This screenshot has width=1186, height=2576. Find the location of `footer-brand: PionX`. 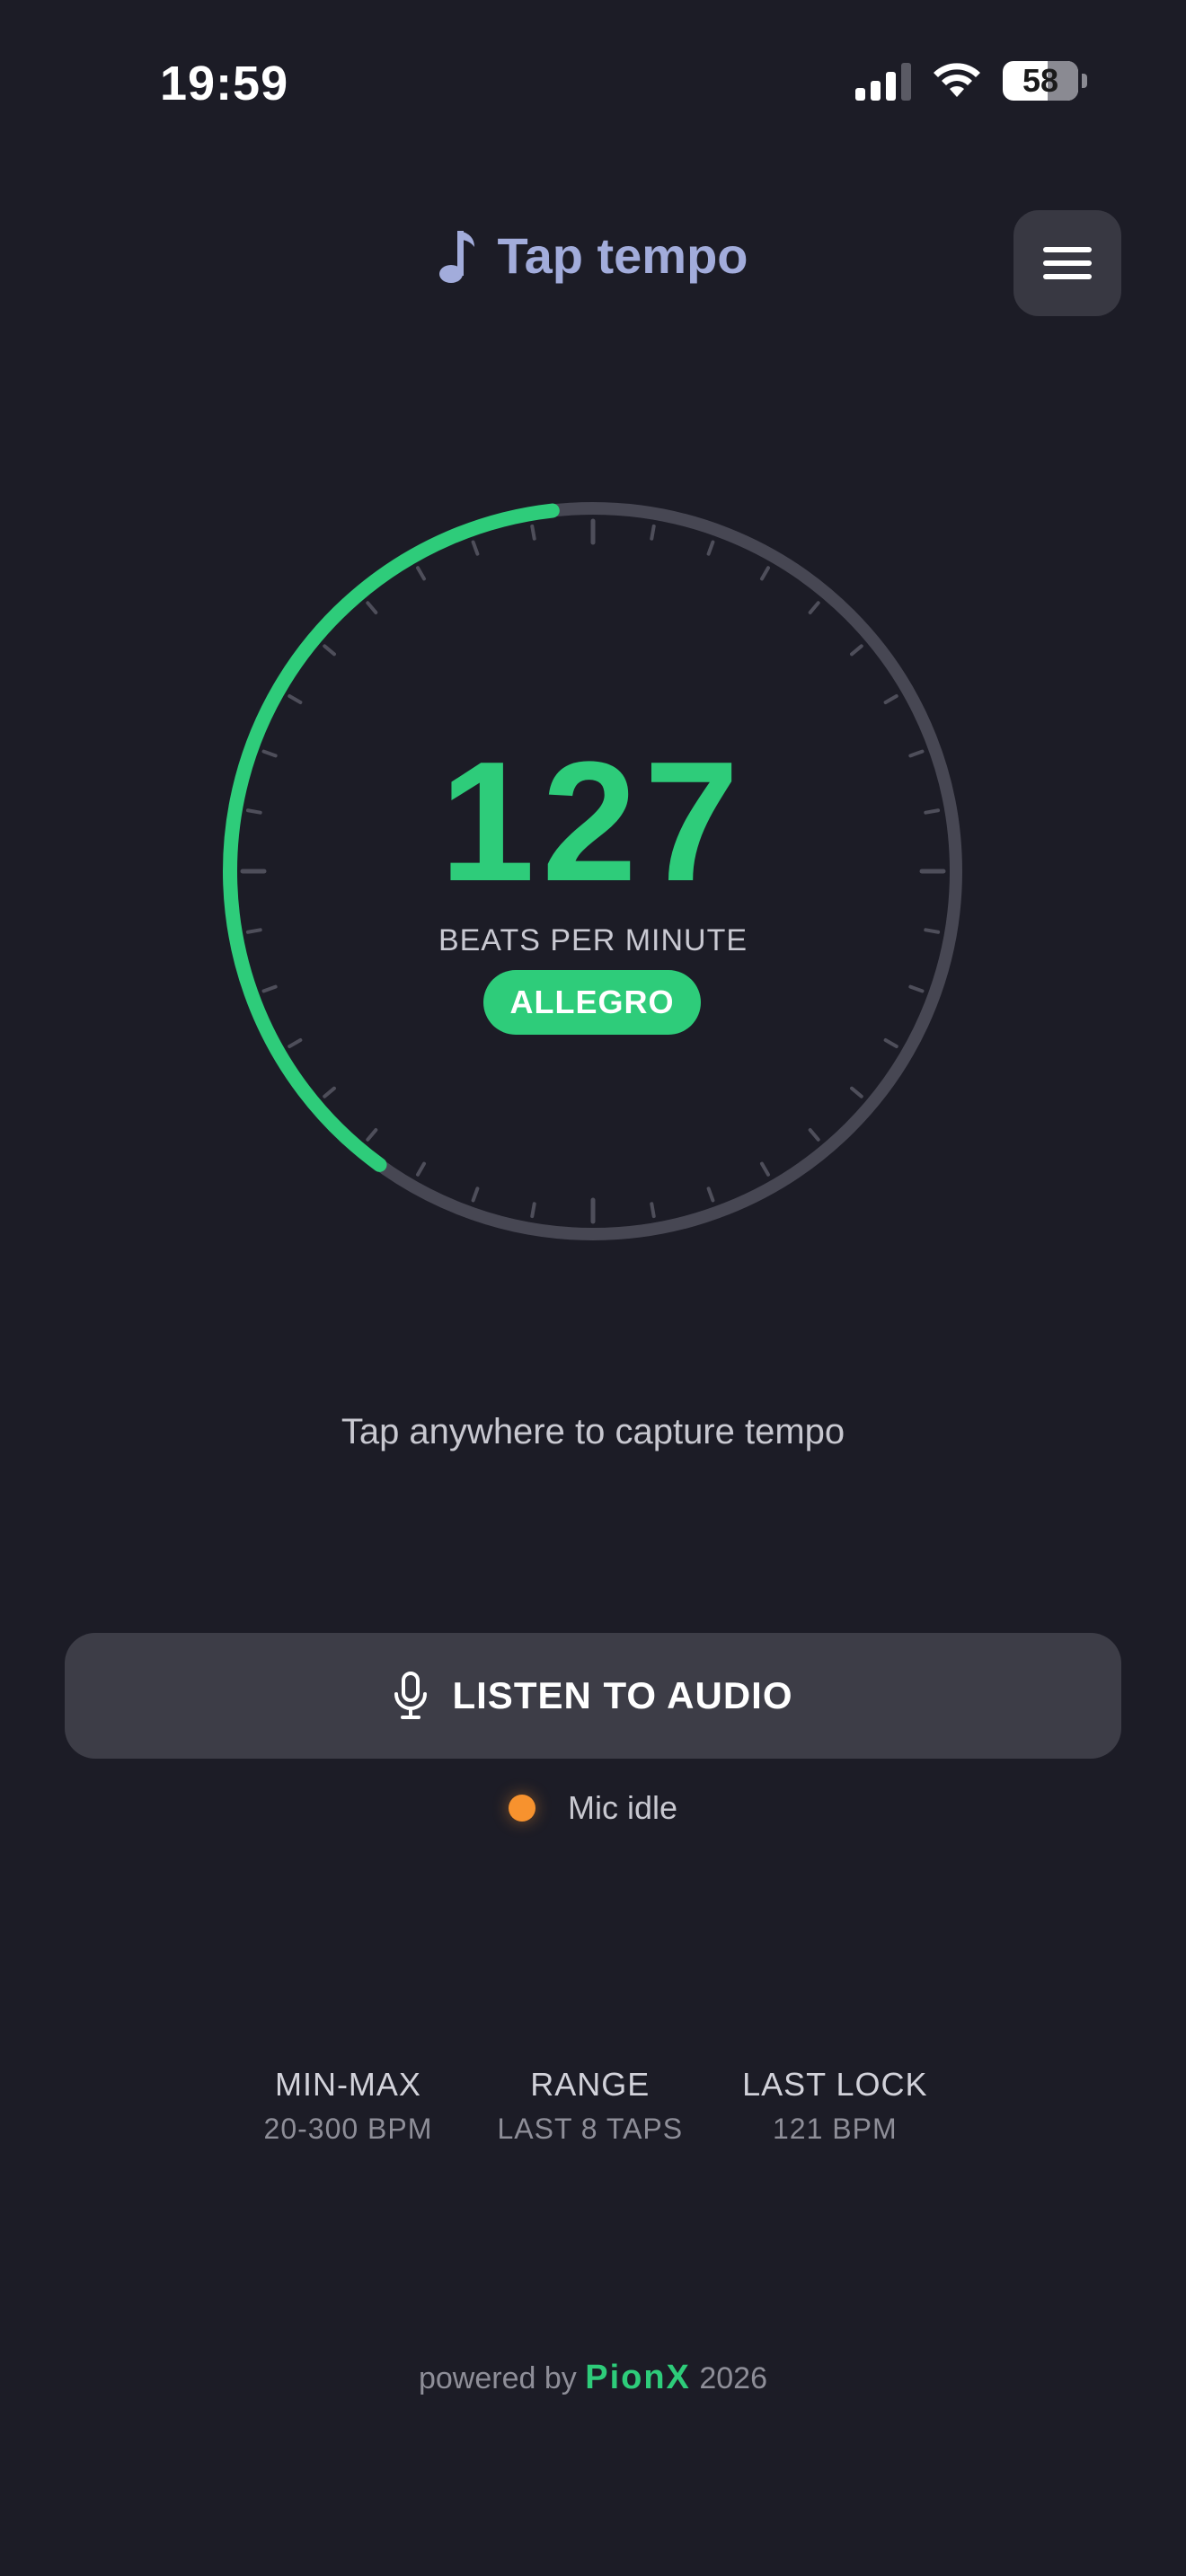

footer-brand: PionX is located at coordinates (638, 2377).